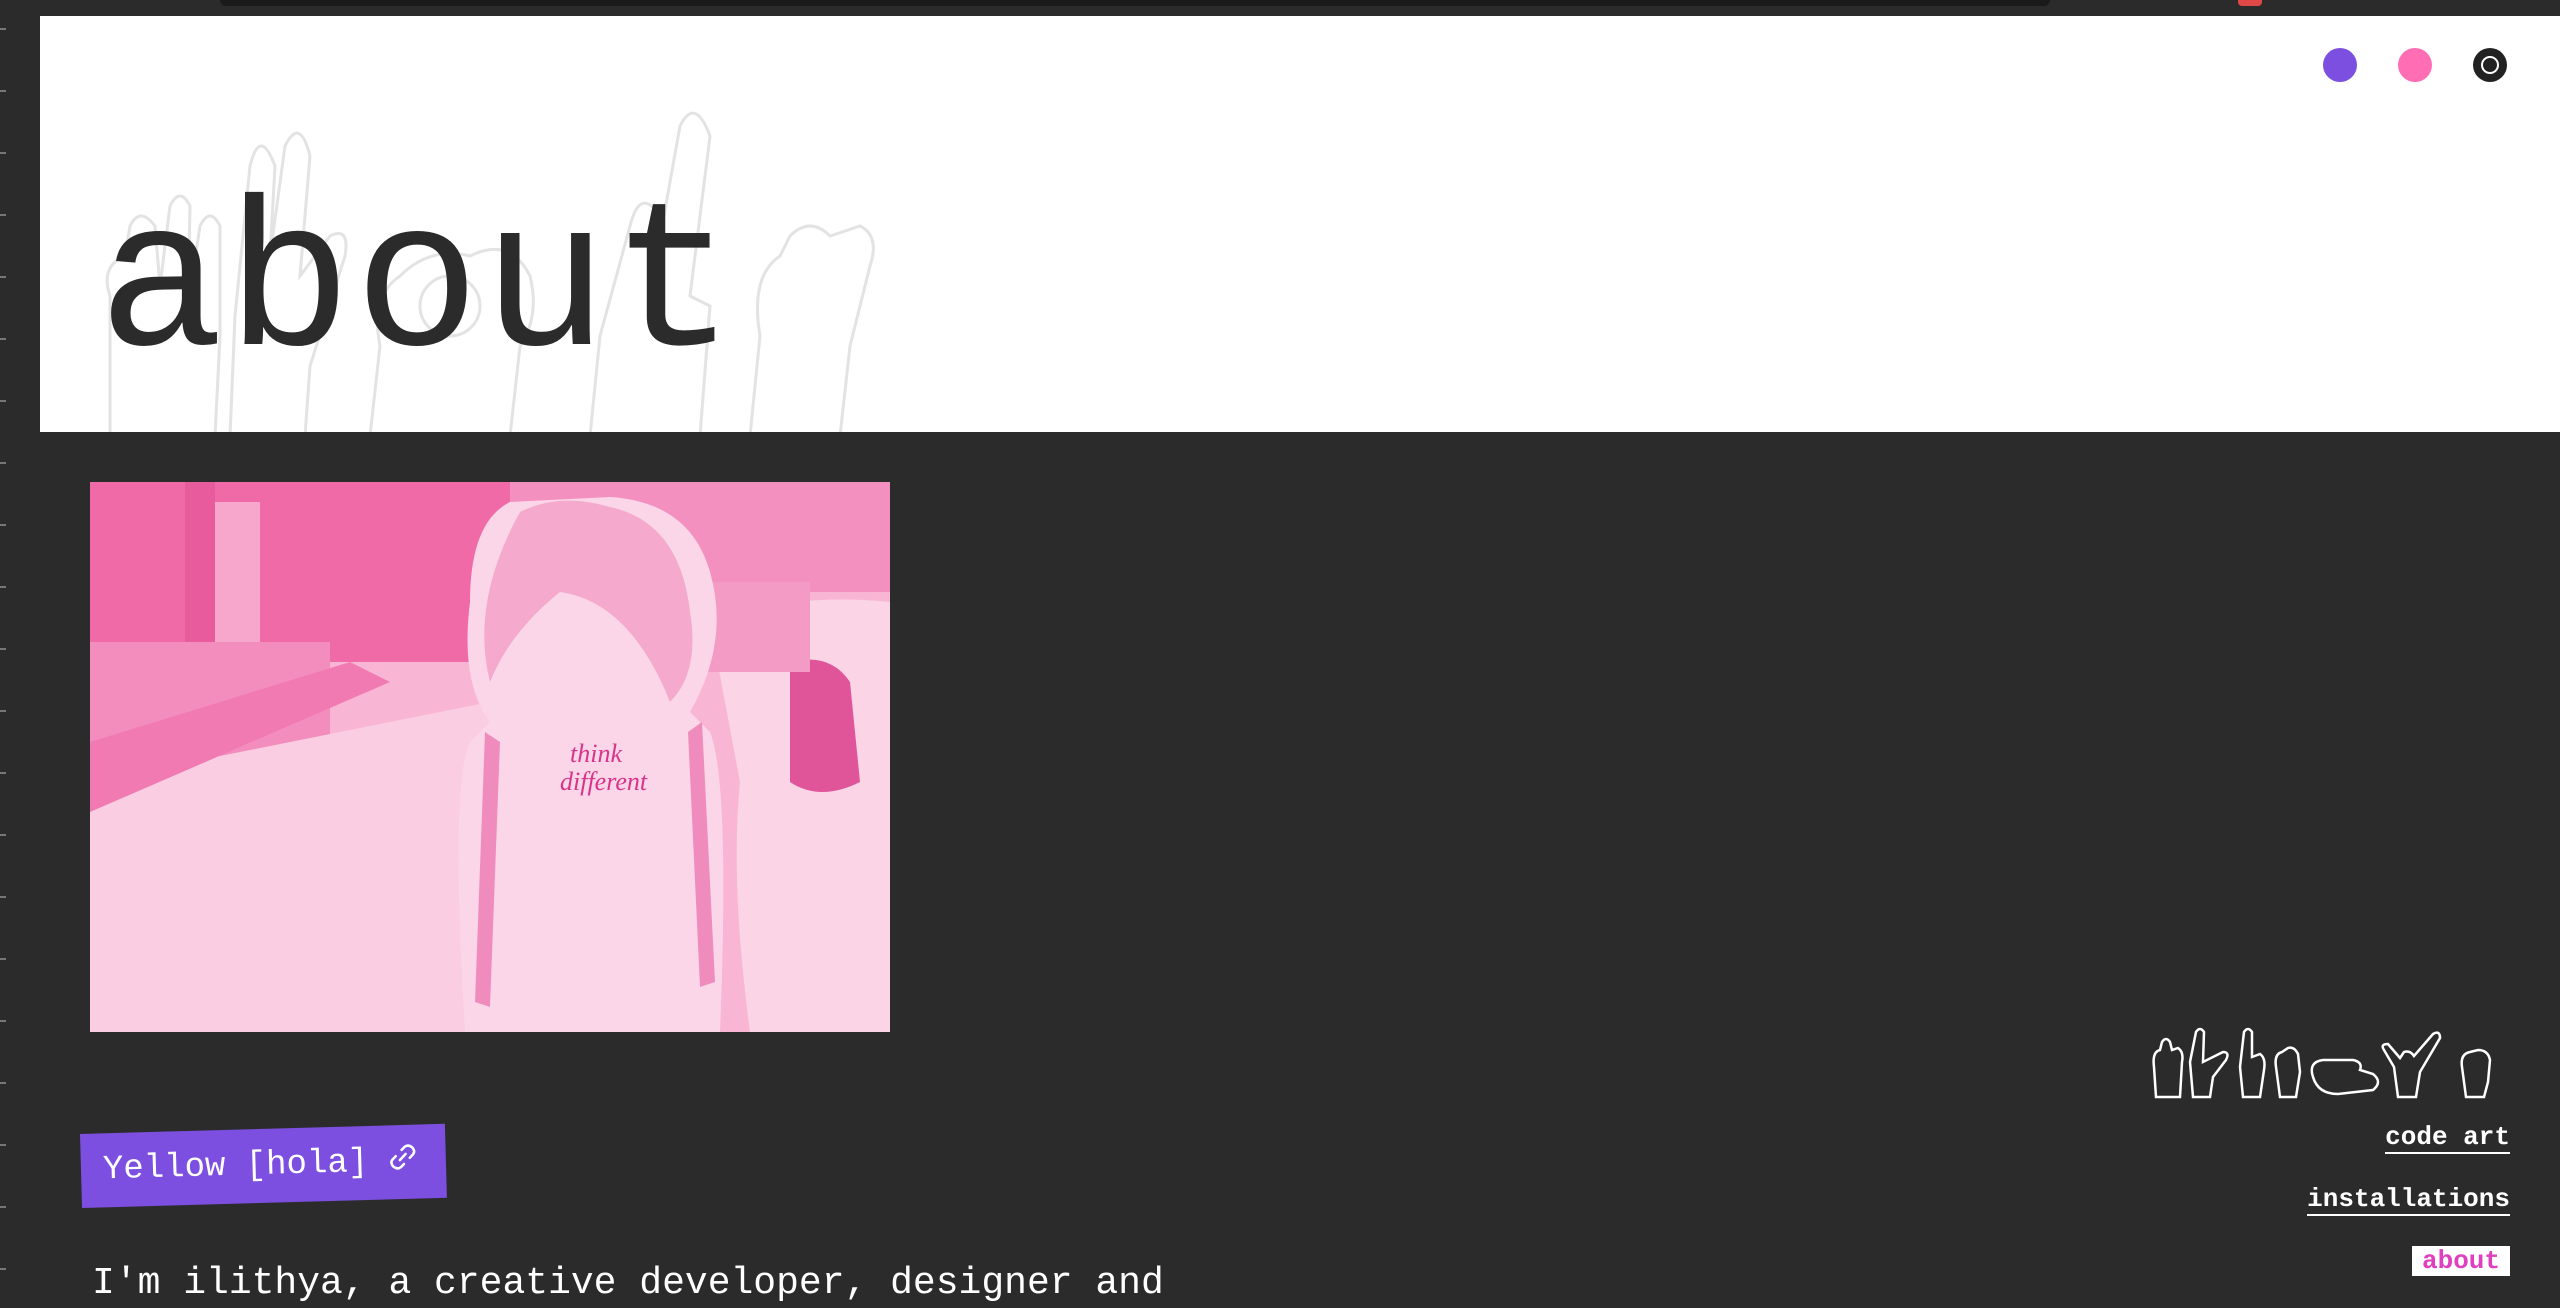 The height and width of the screenshot is (1308, 2560). I want to click on nav-item-installations: installations, so click(2408, 1200).